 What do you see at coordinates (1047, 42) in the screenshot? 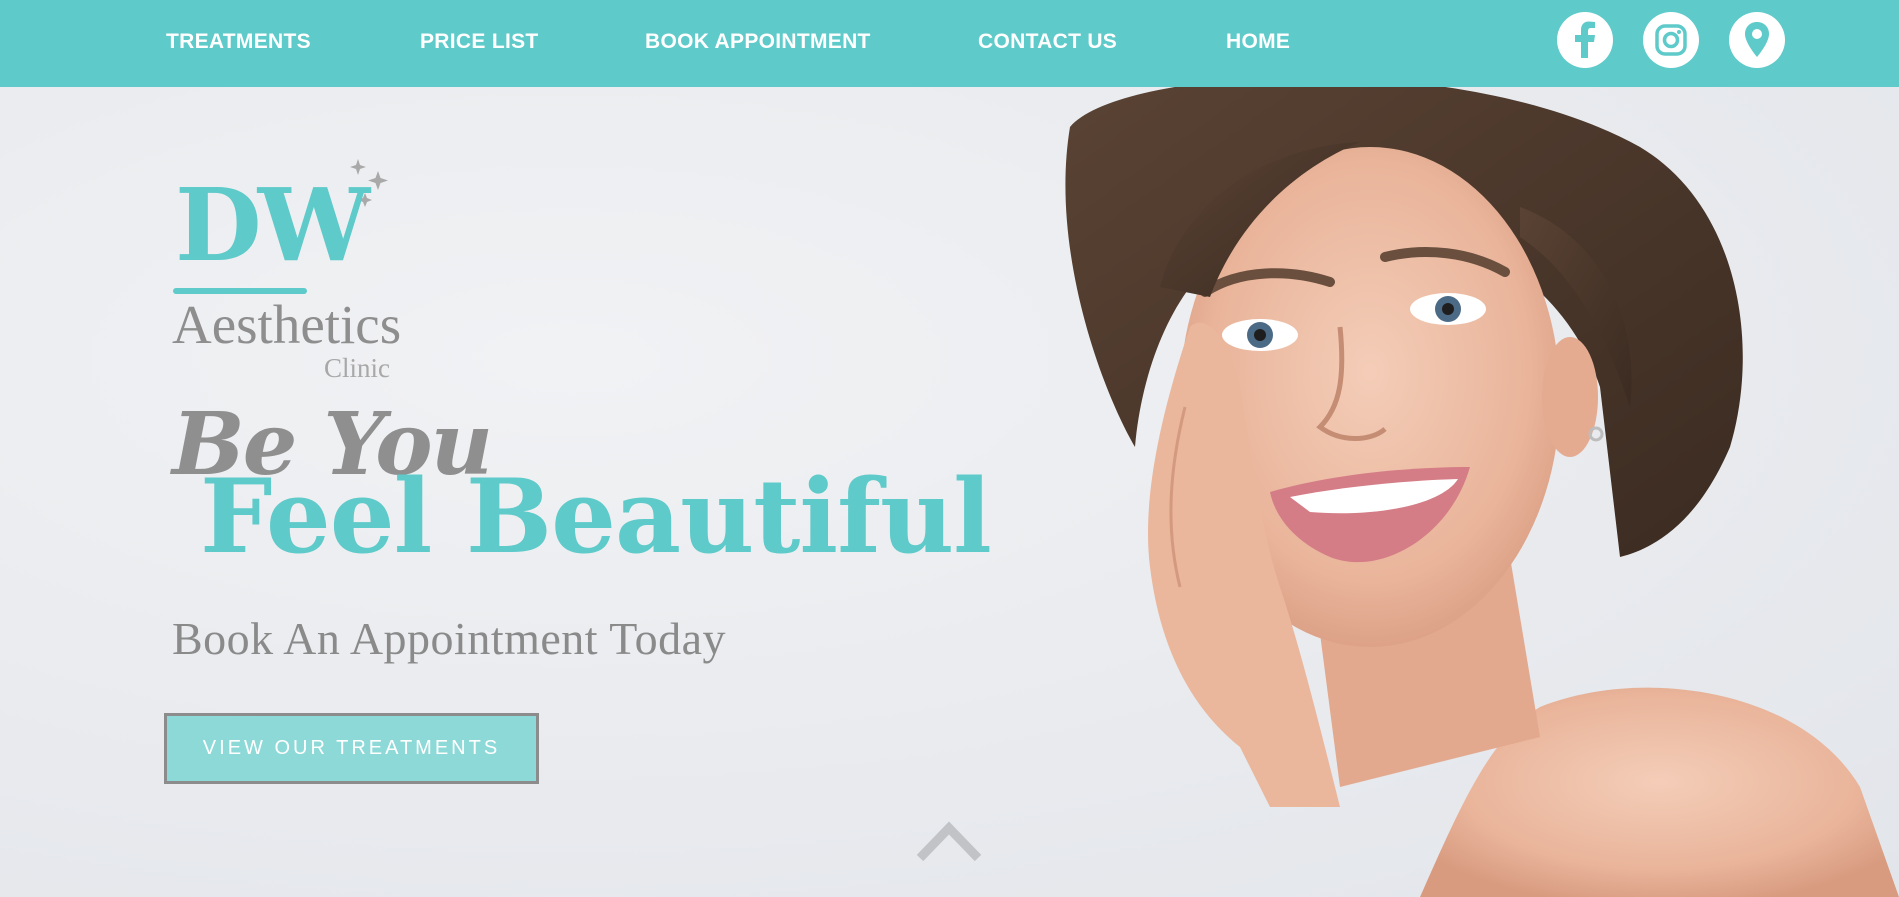
I see `nav-contact-us-link: CONTACT US` at bounding box center [1047, 42].